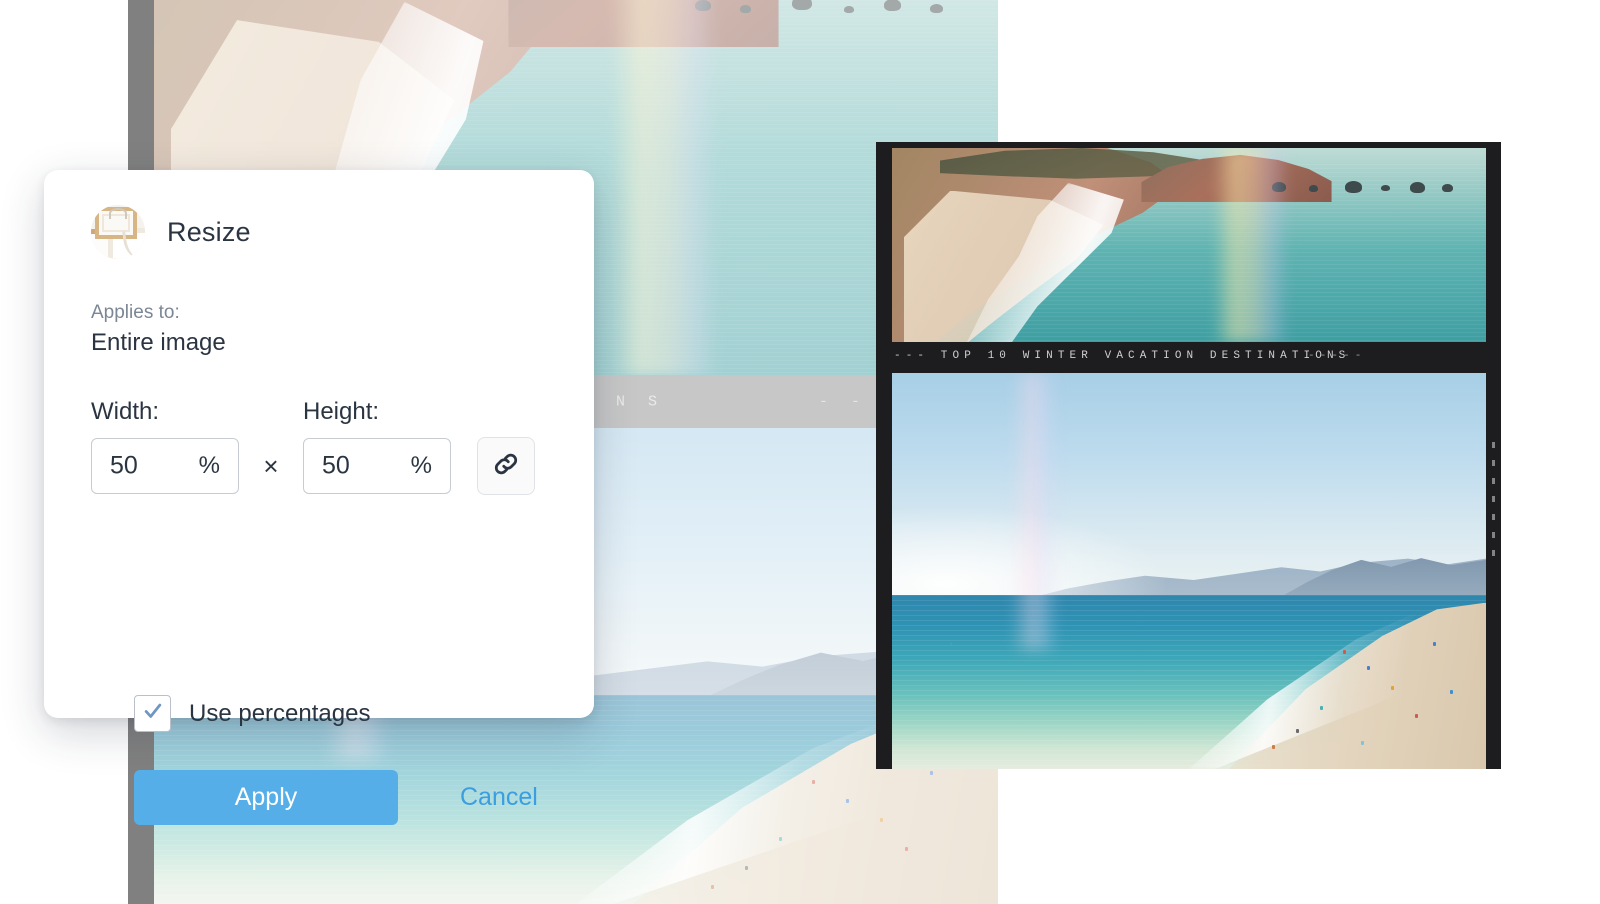 Image resolution: width=1600 pixels, height=904 pixels. I want to click on dialog-header: Resize, so click(171, 232).